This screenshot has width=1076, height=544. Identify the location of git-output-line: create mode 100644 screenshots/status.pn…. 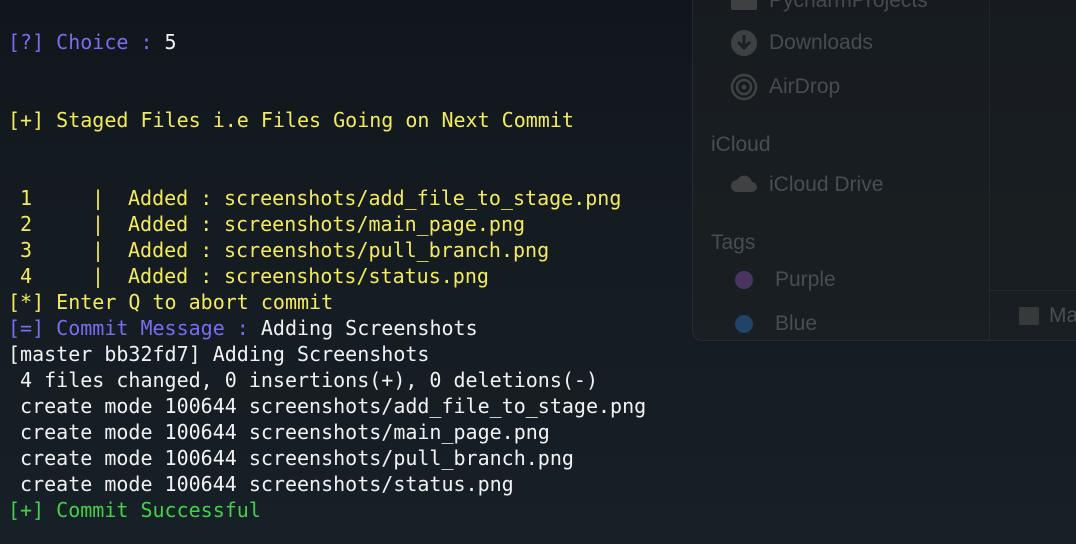
(261, 484).